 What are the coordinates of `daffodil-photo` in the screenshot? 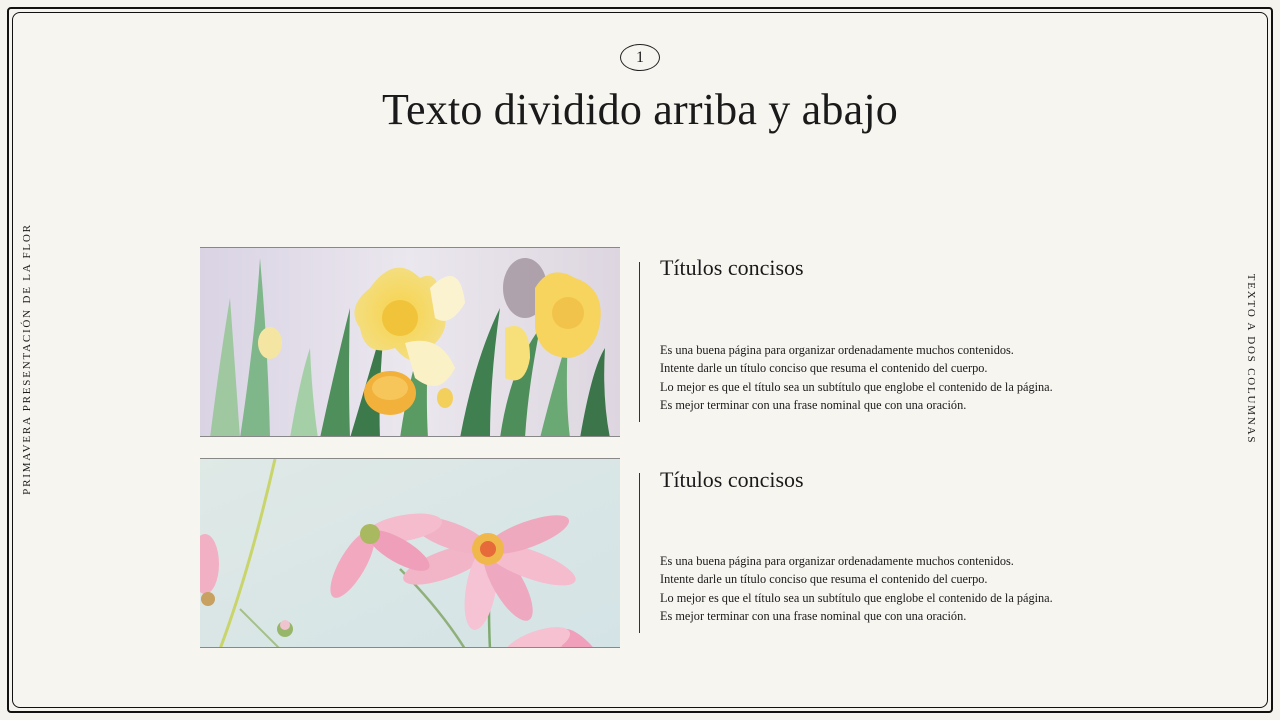 It's located at (410, 342).